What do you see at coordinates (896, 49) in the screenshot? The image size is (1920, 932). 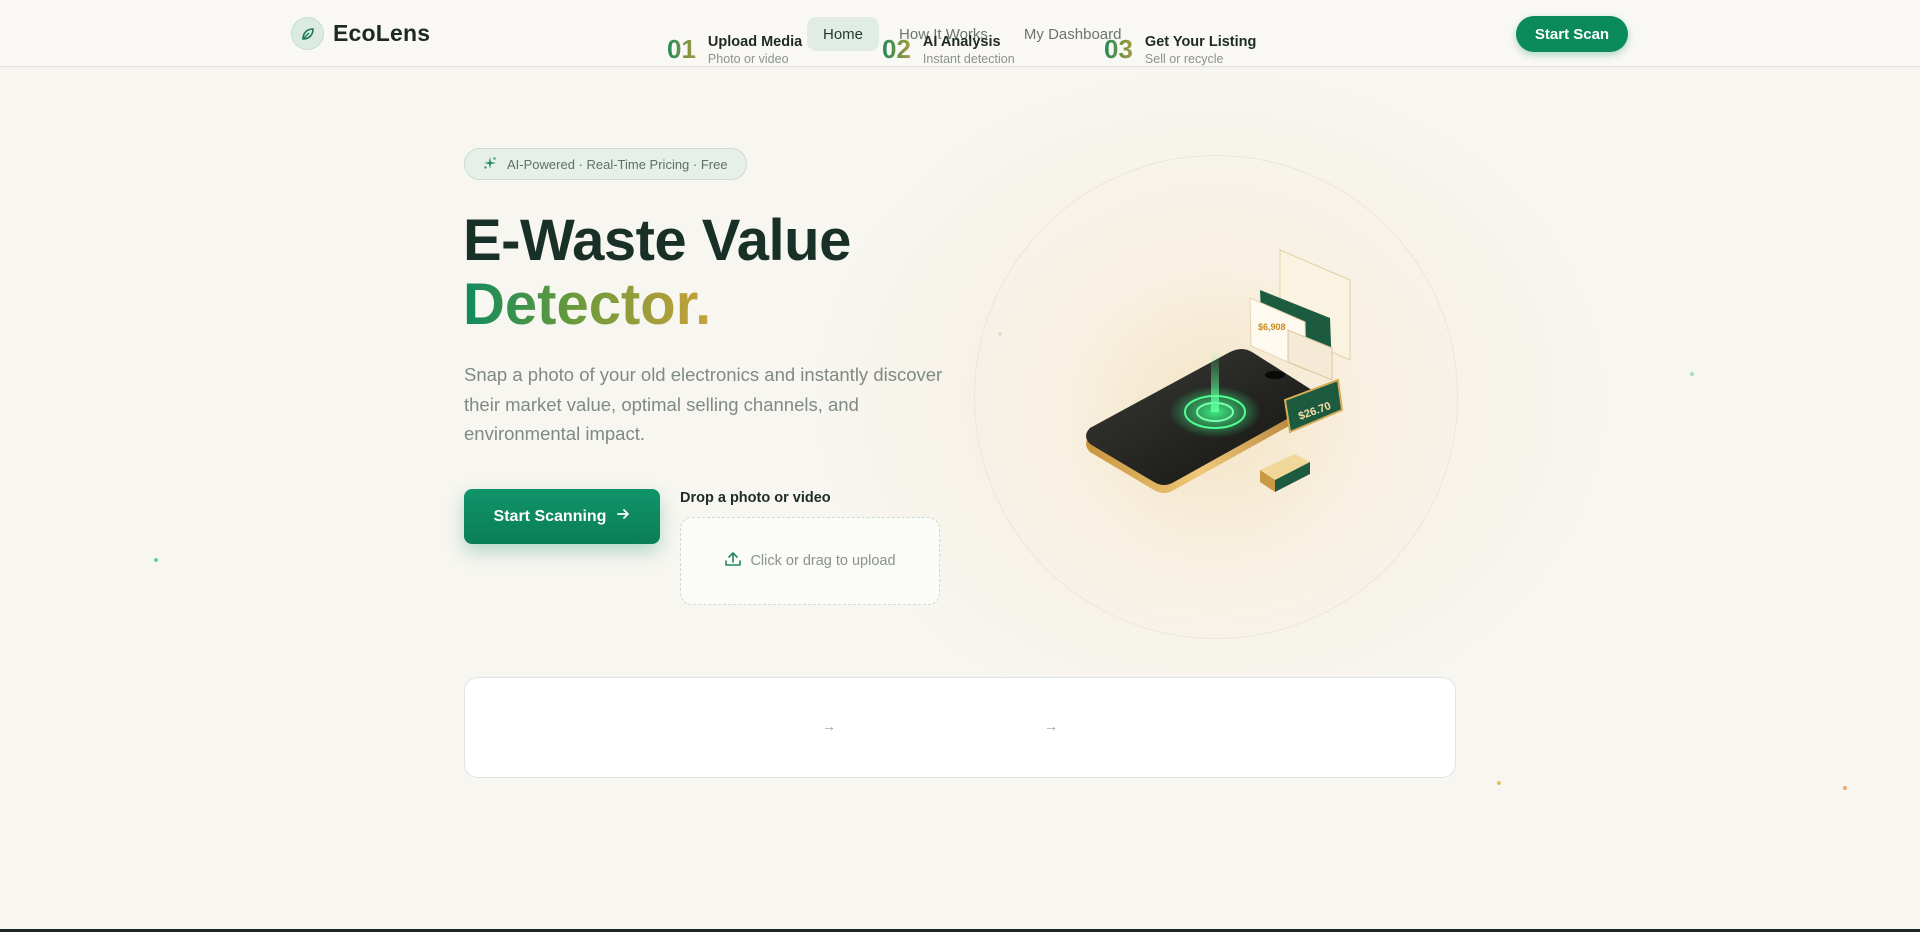 I see `step-number: 02` at bounding box center [896, 49].